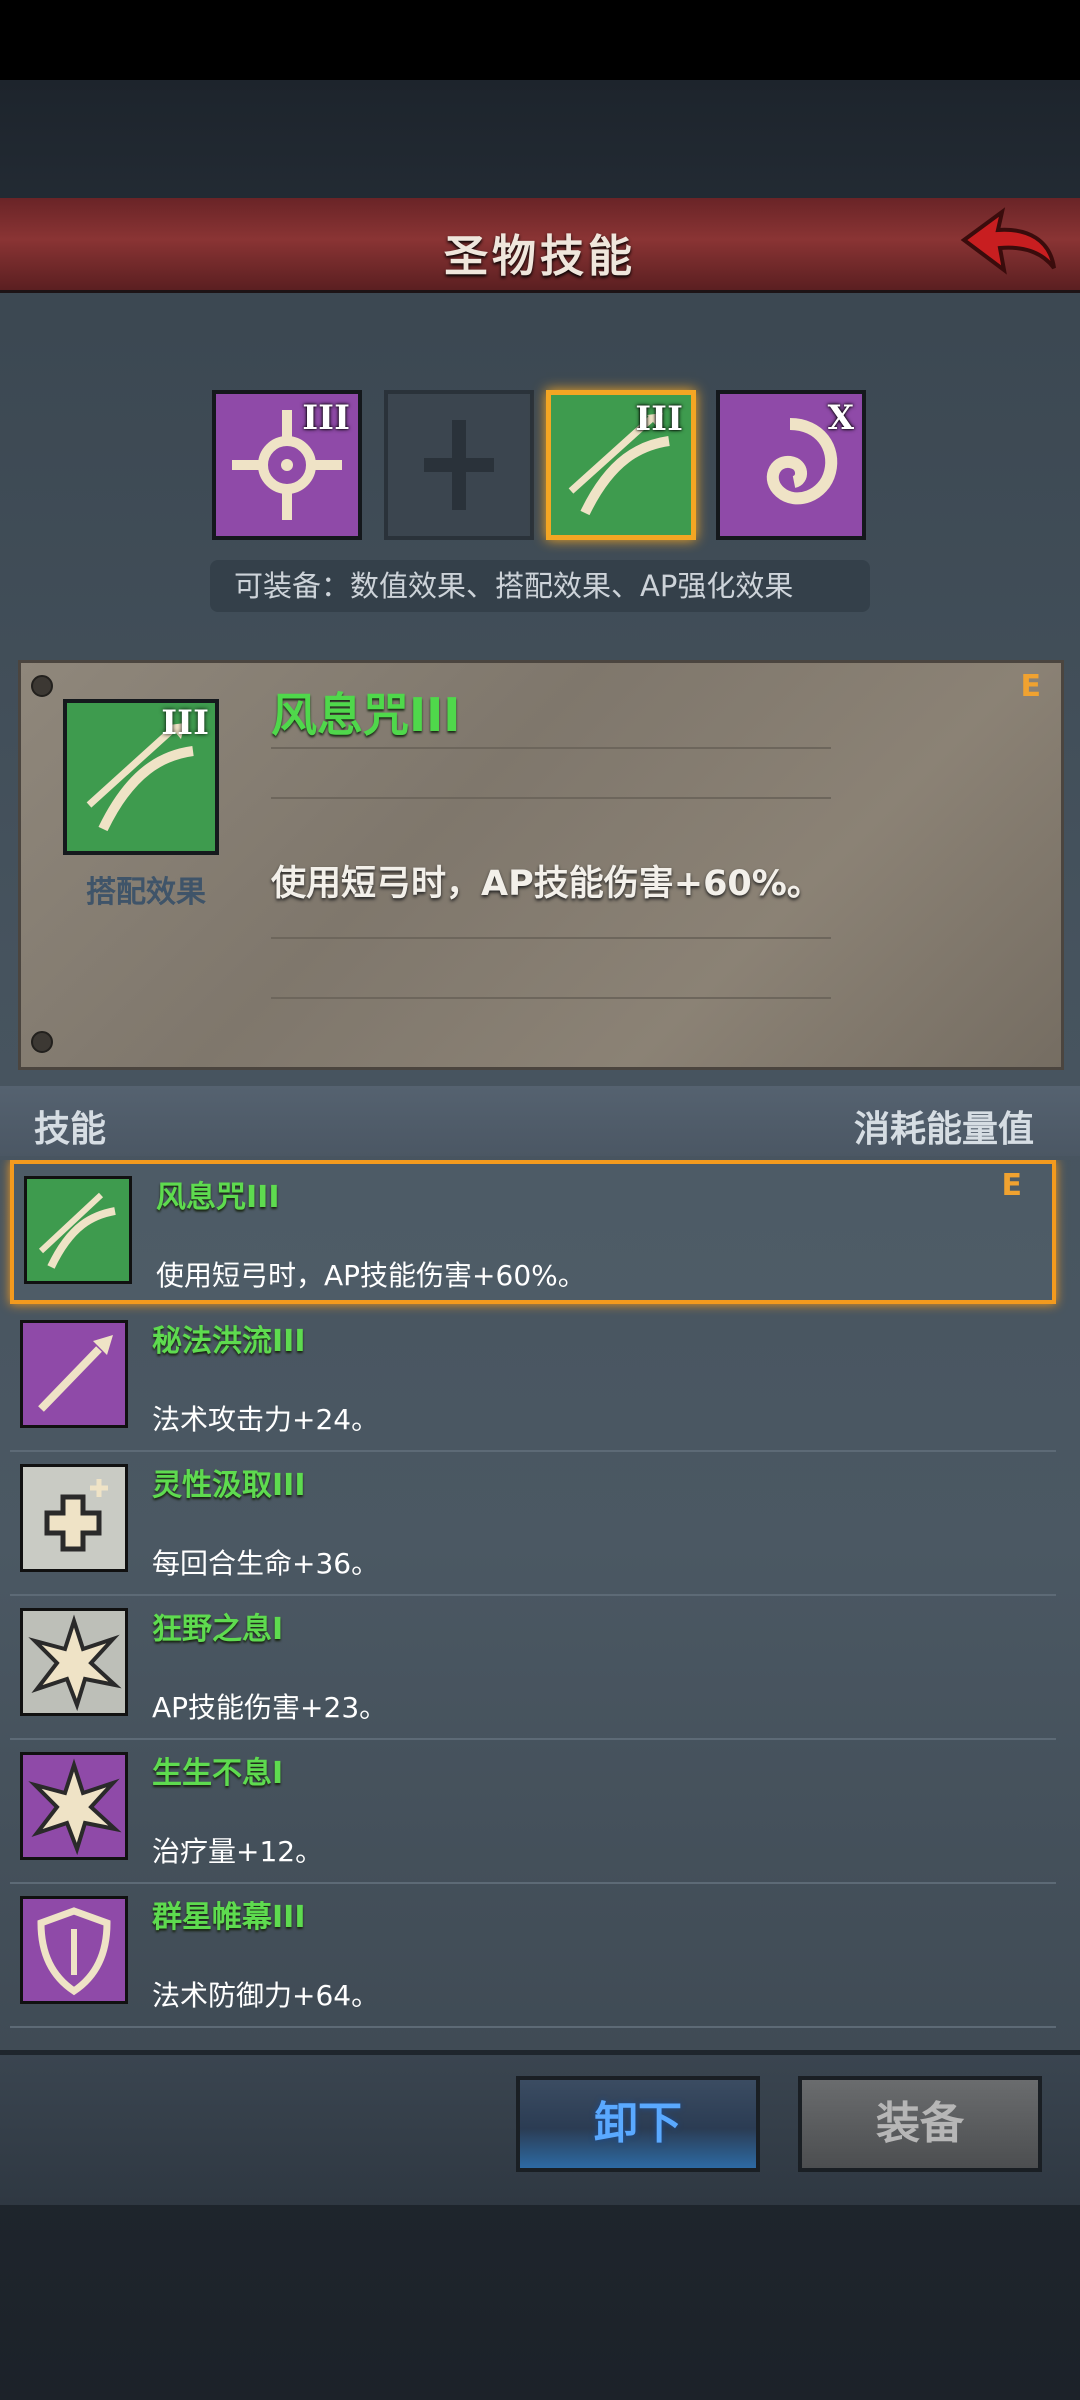 The image size is (1080, 2400). Describe the element at coordinates (141, 777) in the screenshot. I see `detail-skill-icon: III` at that location.